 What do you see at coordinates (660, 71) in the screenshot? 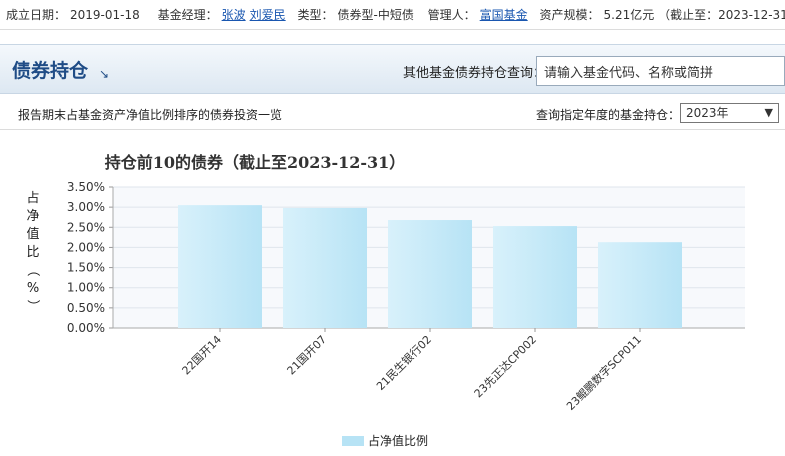
I see `fund-search-input` at bounding box center [660, 71].